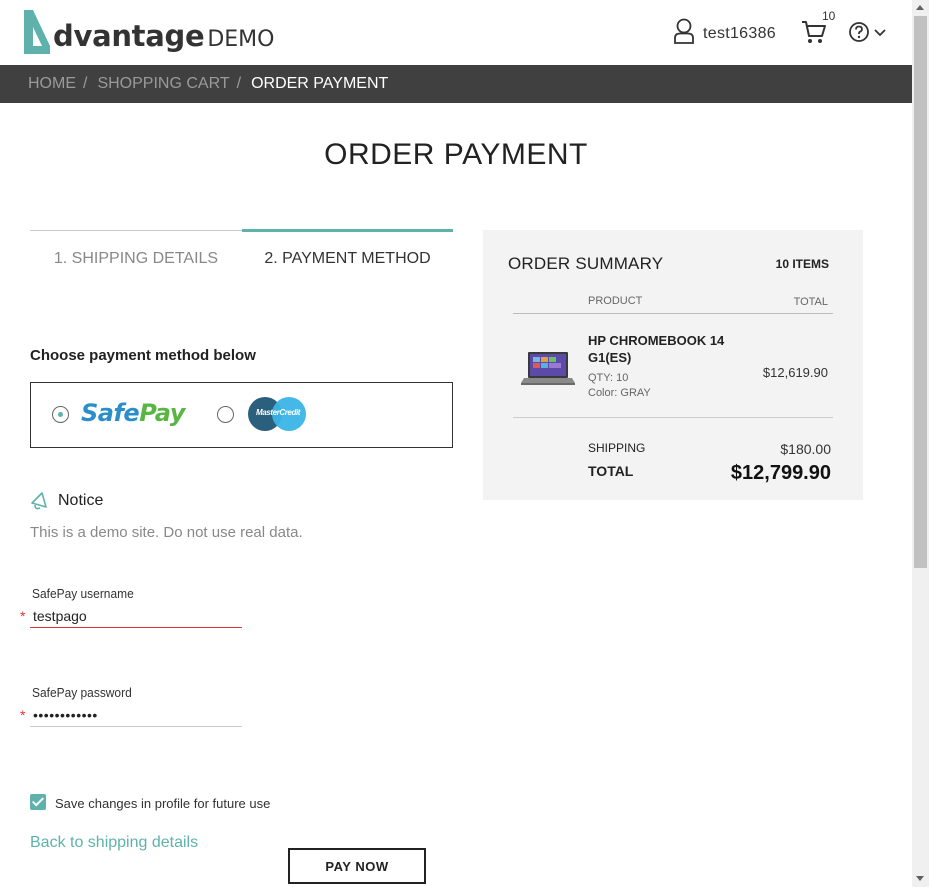 This screenshot has height=887, width=929. I want to click on save-changes-label: Save changes in profile for future use, so click(163, 803).